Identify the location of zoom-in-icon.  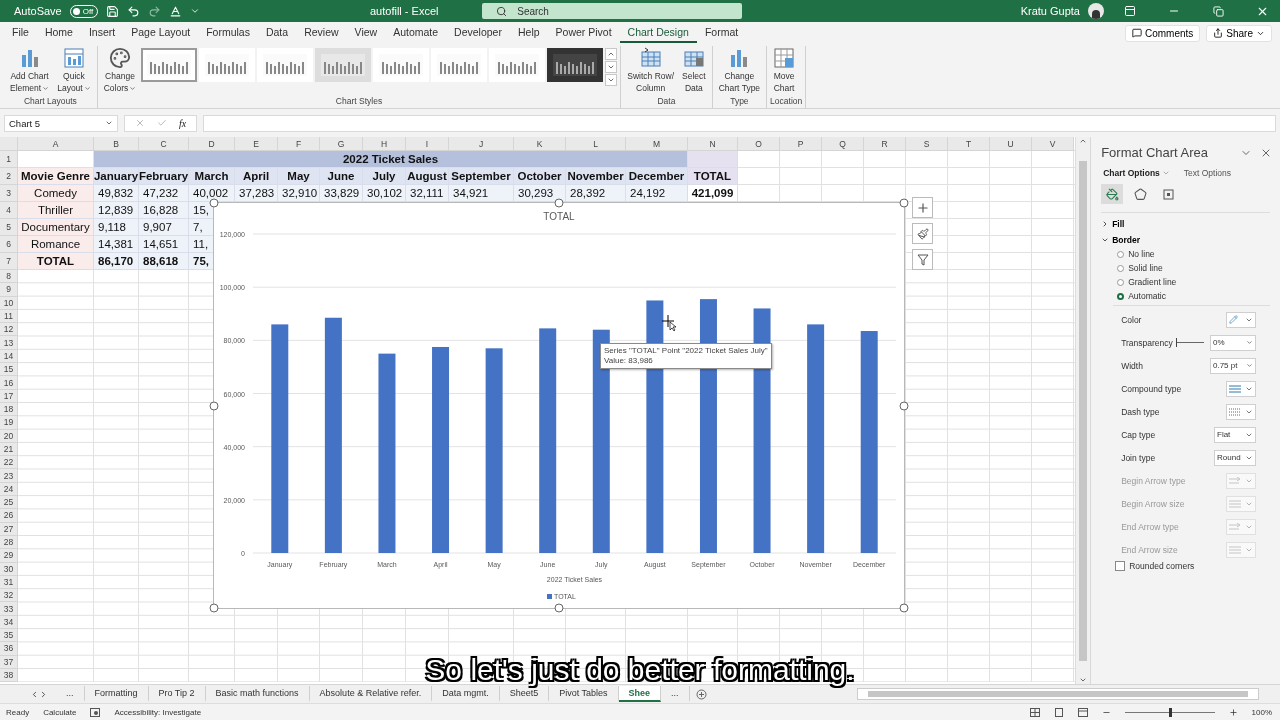
(1233, 712).